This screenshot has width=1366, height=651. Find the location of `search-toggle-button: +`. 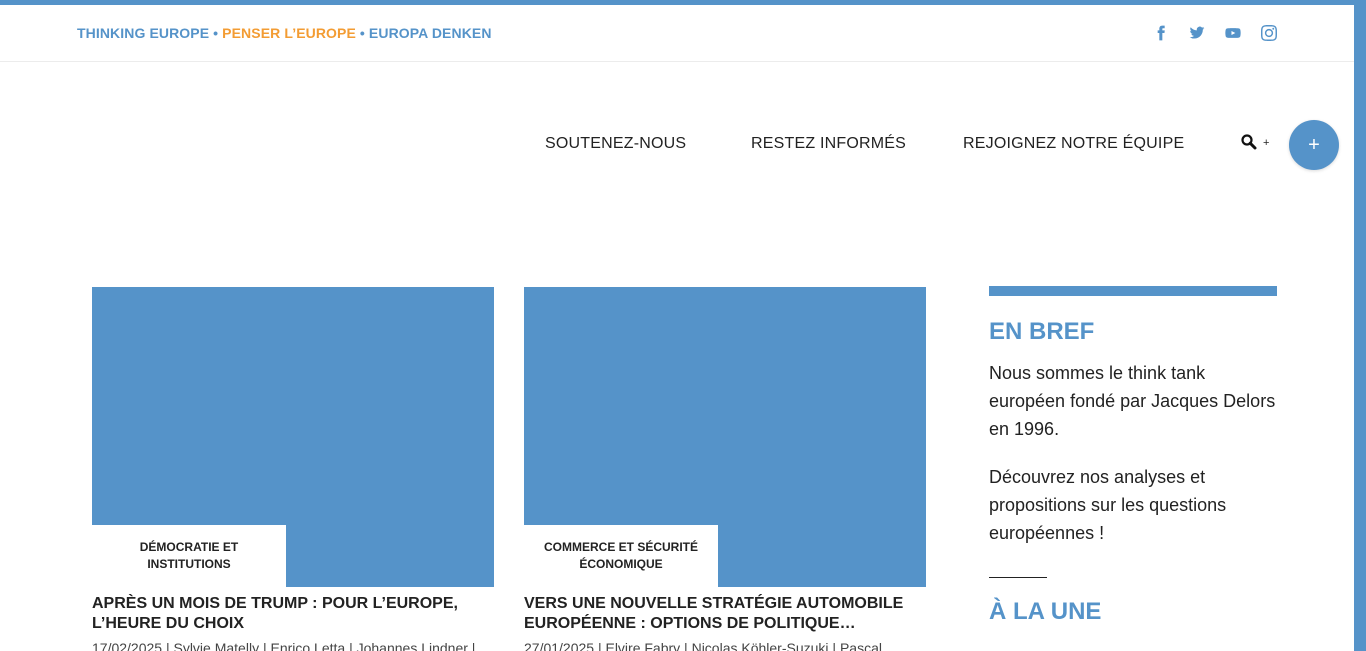

search-toggle-button: + is located at coordinates (1256, 144).